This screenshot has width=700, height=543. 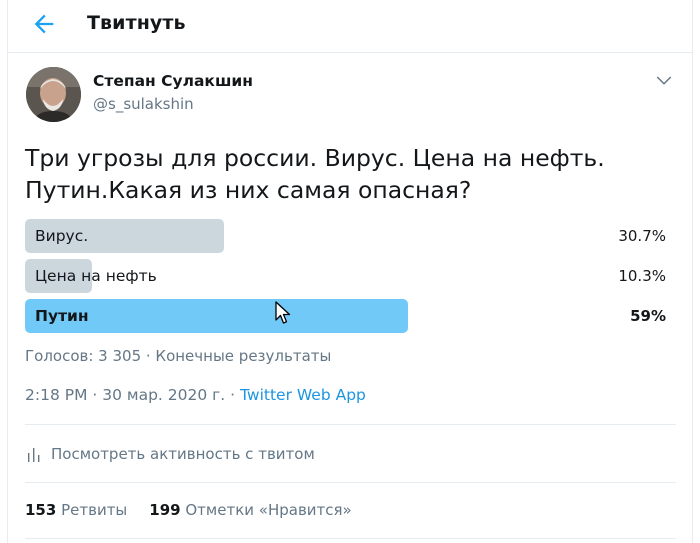 I want to click on poll-option-label: Путин, so click(x=62, y=316).